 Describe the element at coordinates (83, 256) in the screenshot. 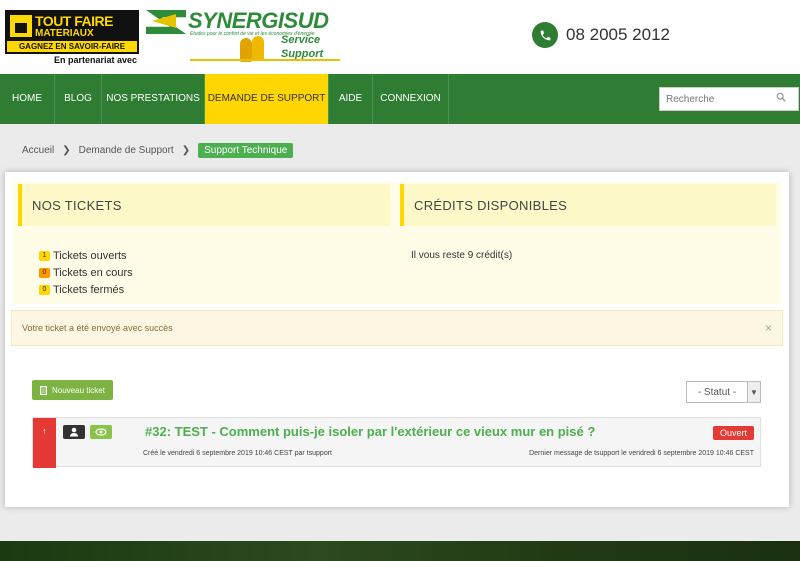

I see `tickets-open-line: 1 Tickets ouverts` at that location.